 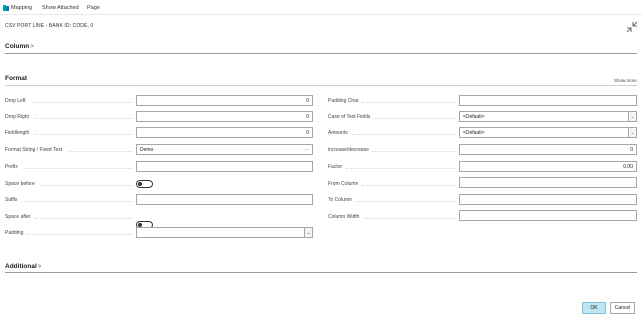 What do you see at coordinates (224, 199) in the screenshot?
I see `suffix-field` at bounding box center [224, 199].